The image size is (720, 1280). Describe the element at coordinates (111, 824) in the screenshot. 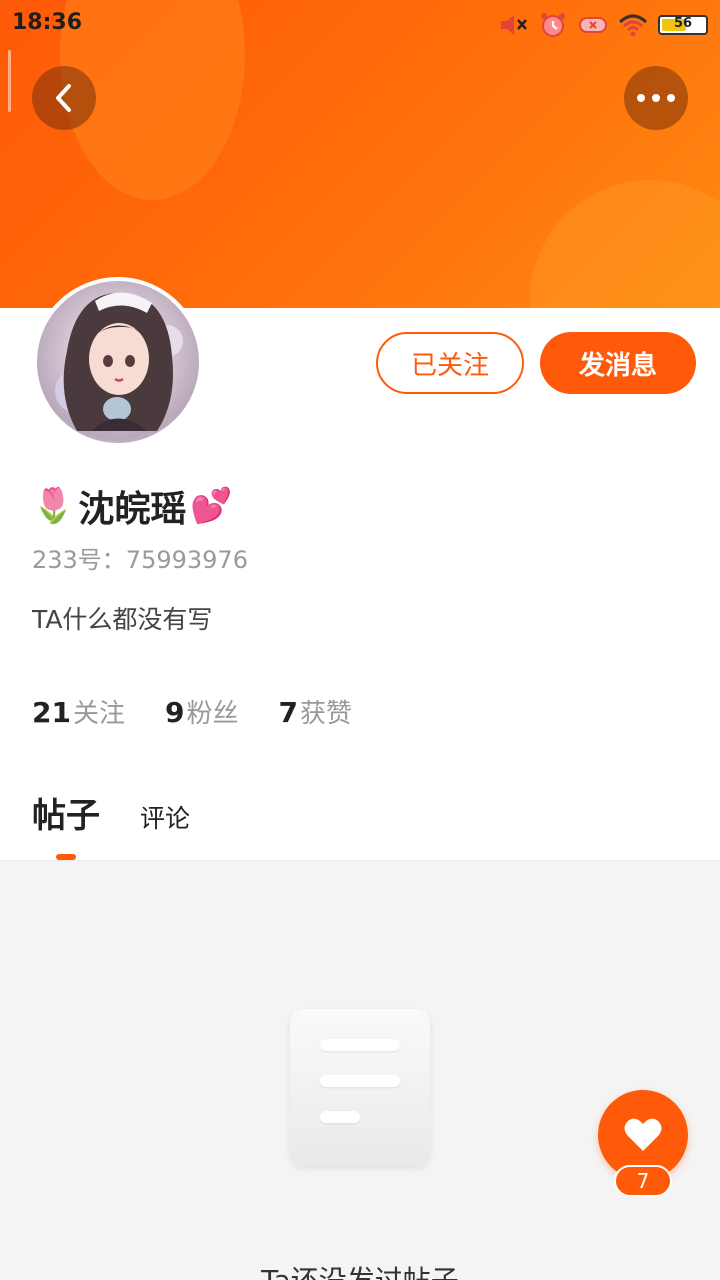

I see `profile-tabs: 帖子 评论` at that location.